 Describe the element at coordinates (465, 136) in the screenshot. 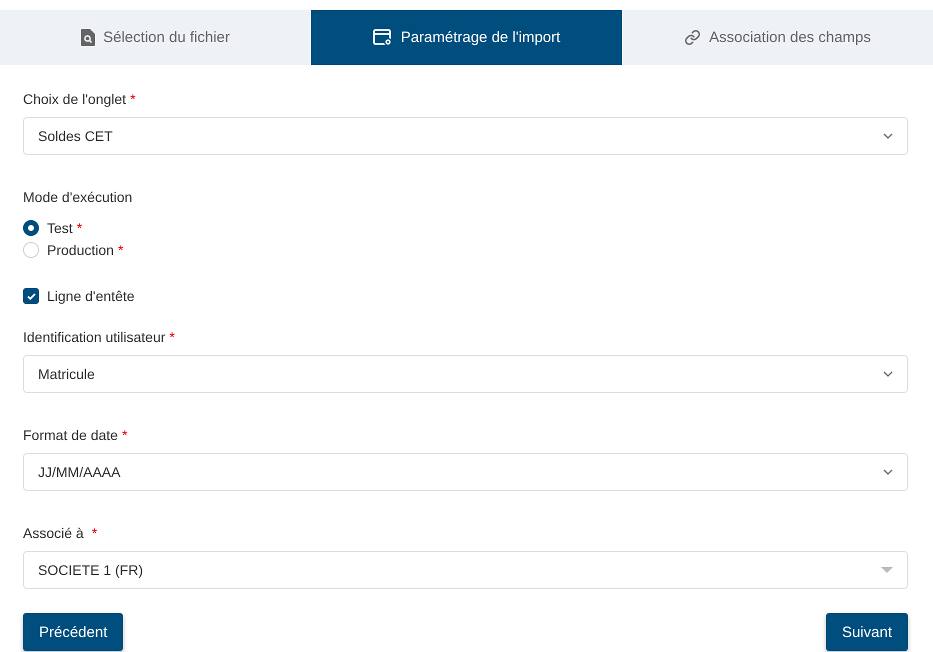

I see `select-field: Soldes CET` at that location.